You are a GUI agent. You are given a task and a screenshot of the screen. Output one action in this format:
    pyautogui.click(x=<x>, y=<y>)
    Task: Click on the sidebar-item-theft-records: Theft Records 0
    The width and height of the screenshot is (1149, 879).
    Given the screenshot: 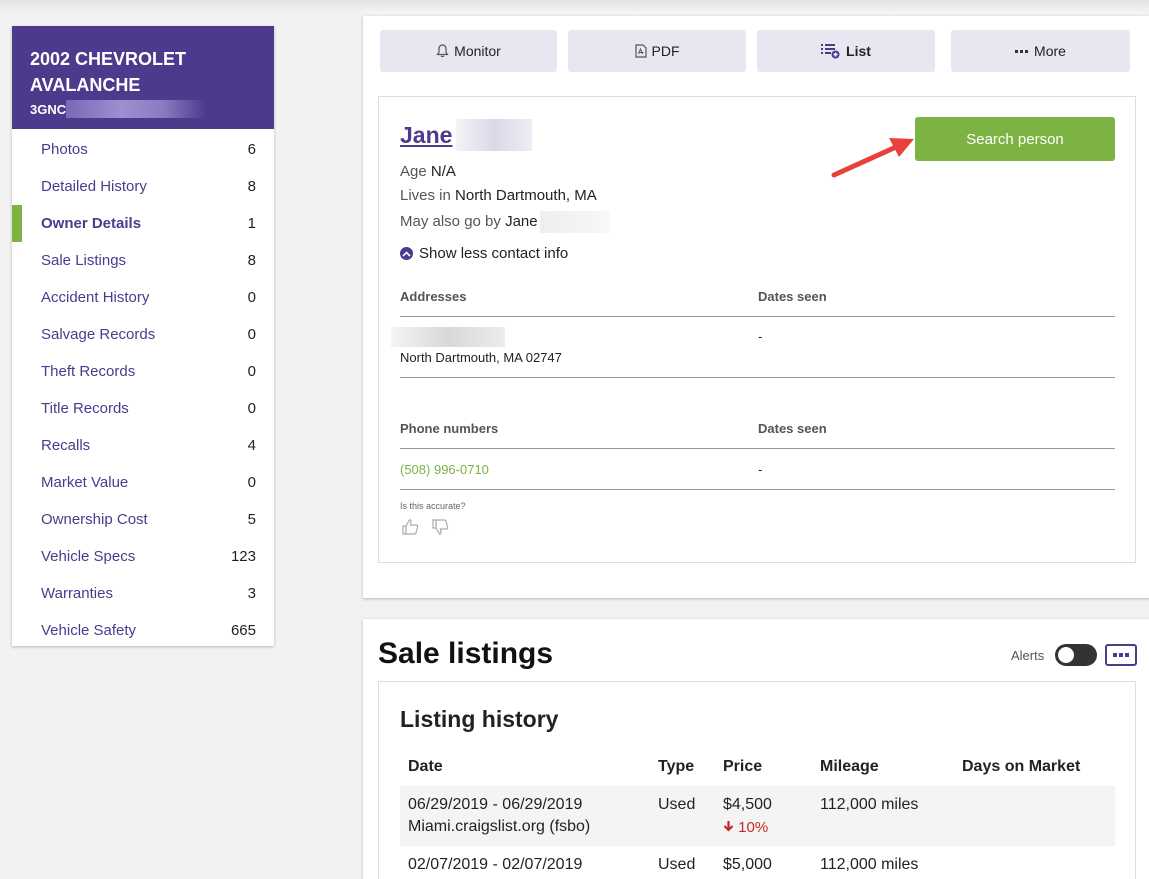 What is the action you would take?
    pyautogui.click(x=143, y=371)
    